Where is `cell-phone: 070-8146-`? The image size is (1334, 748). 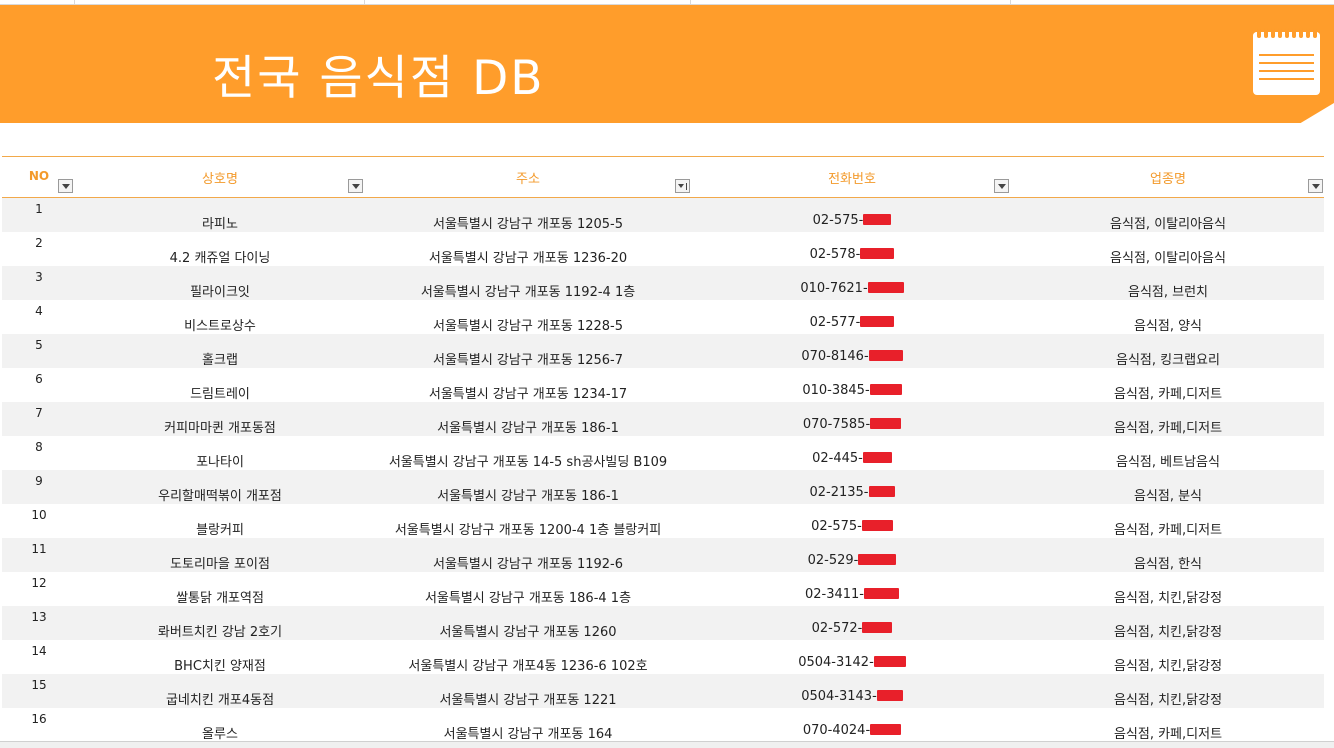 cell-phone: 070-8146- is located at coordinates (852, 356).